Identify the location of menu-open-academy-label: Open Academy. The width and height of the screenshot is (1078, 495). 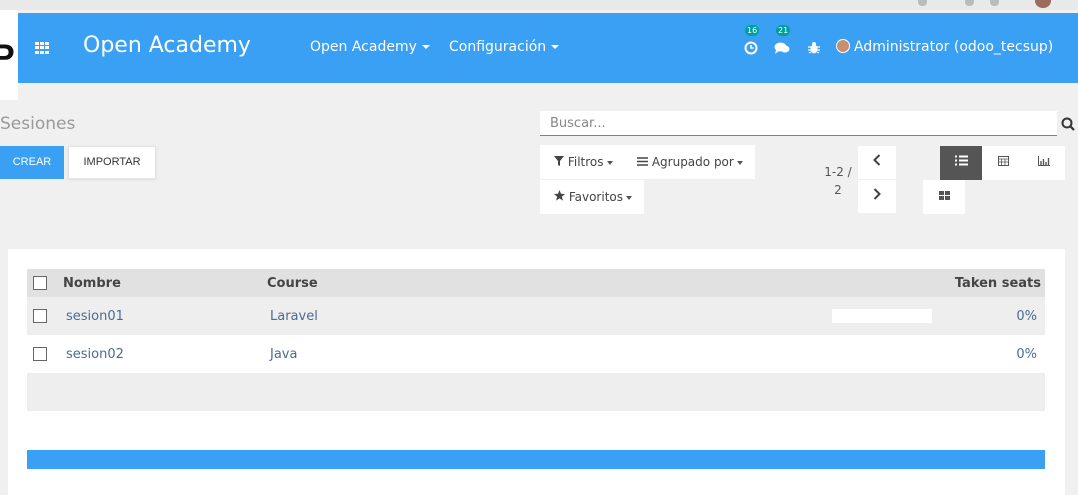
(363, 47).